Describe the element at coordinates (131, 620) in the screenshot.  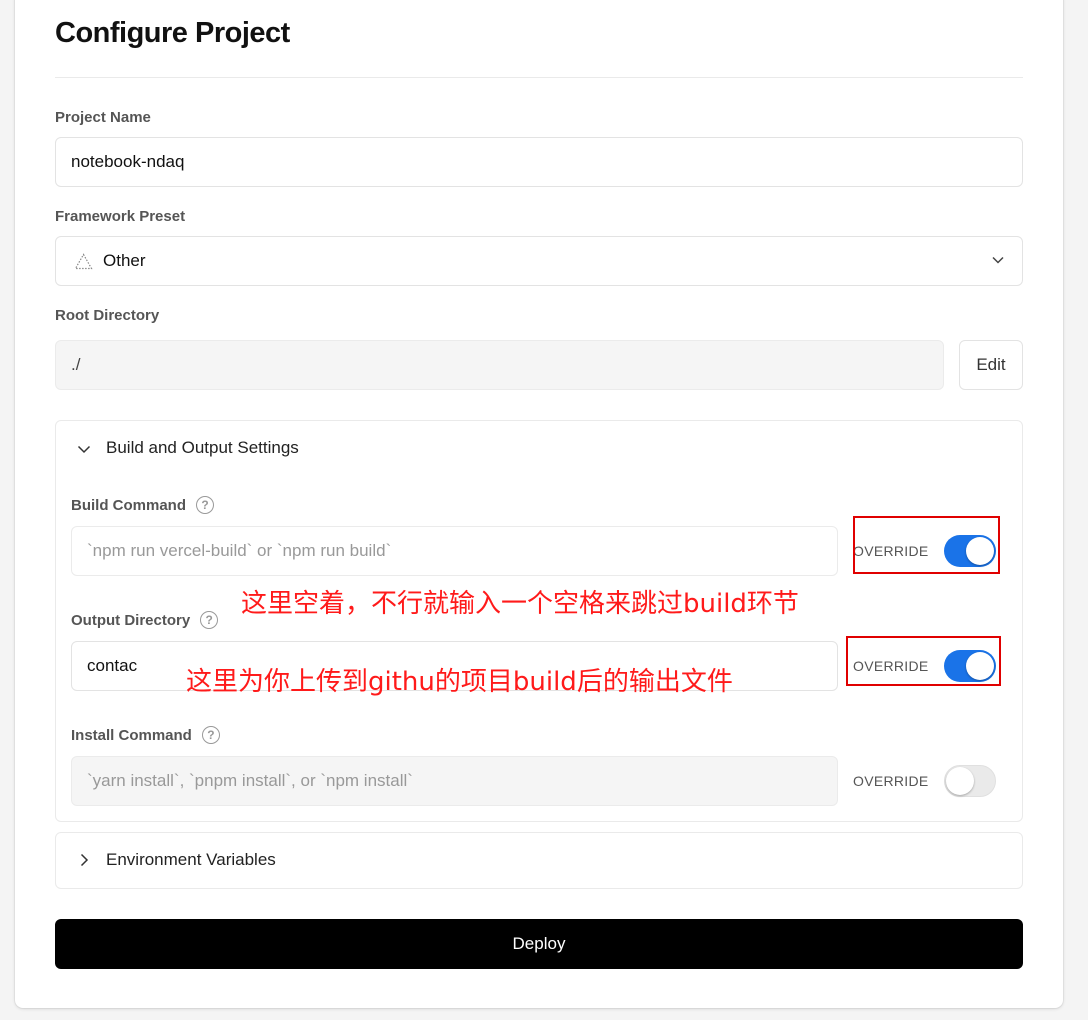
I see `output-directory-label-text: Output Directory` at that location.